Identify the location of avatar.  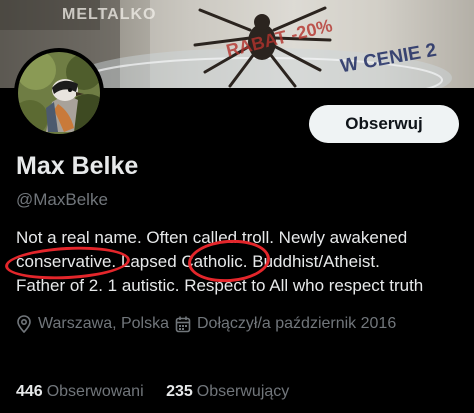
(59, 93).